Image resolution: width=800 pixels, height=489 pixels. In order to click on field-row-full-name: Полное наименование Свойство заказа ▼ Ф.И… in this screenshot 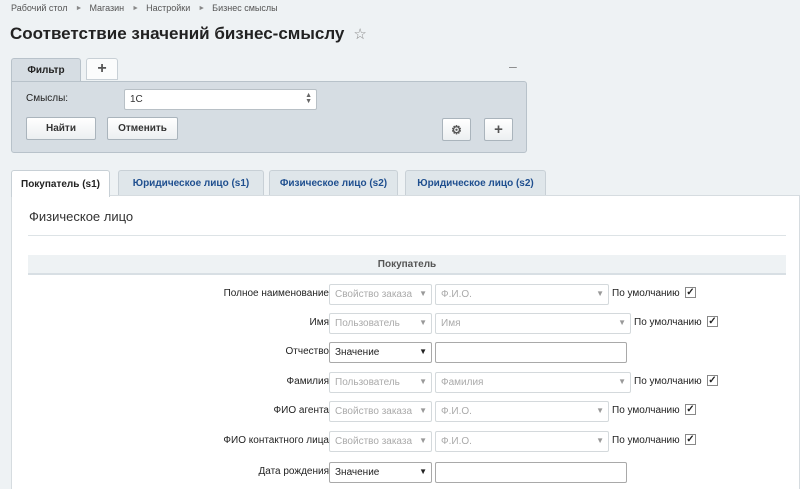, I will do `click(406, 294)`.